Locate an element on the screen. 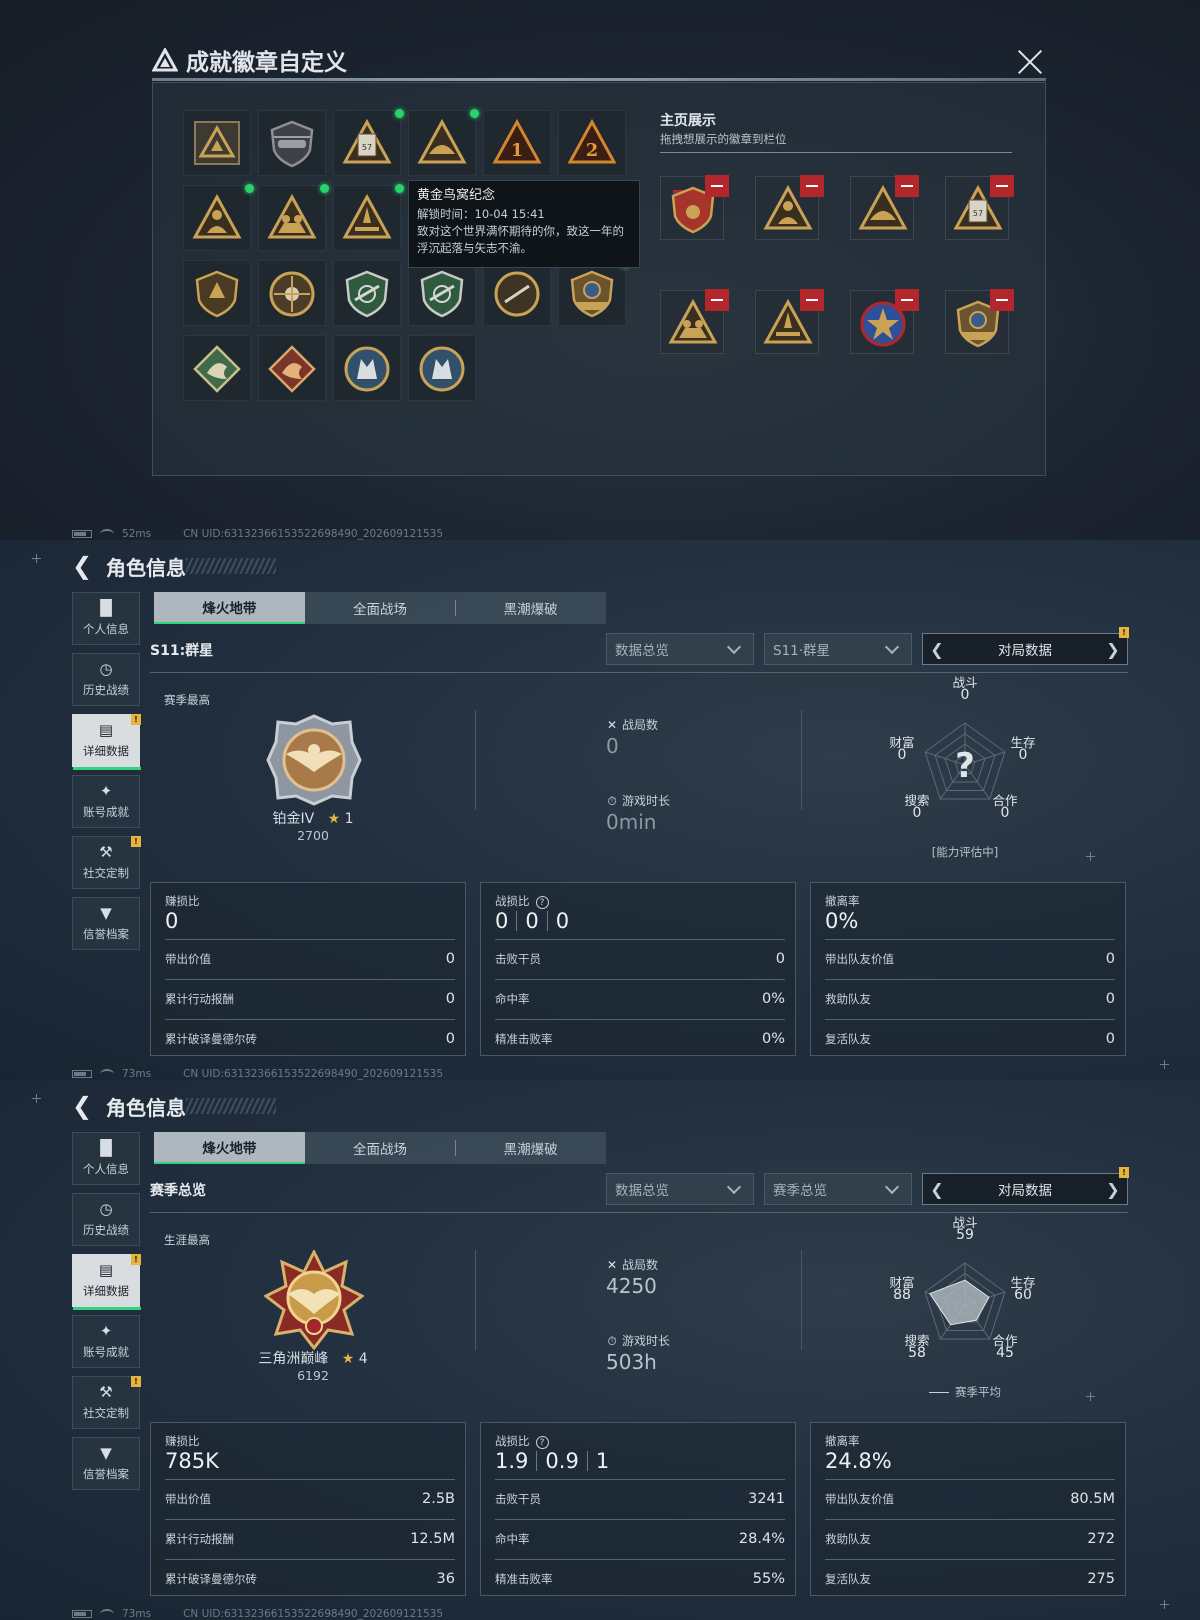  playtime-label-text: 游戏时长 is located at coordinates (646, 1341).